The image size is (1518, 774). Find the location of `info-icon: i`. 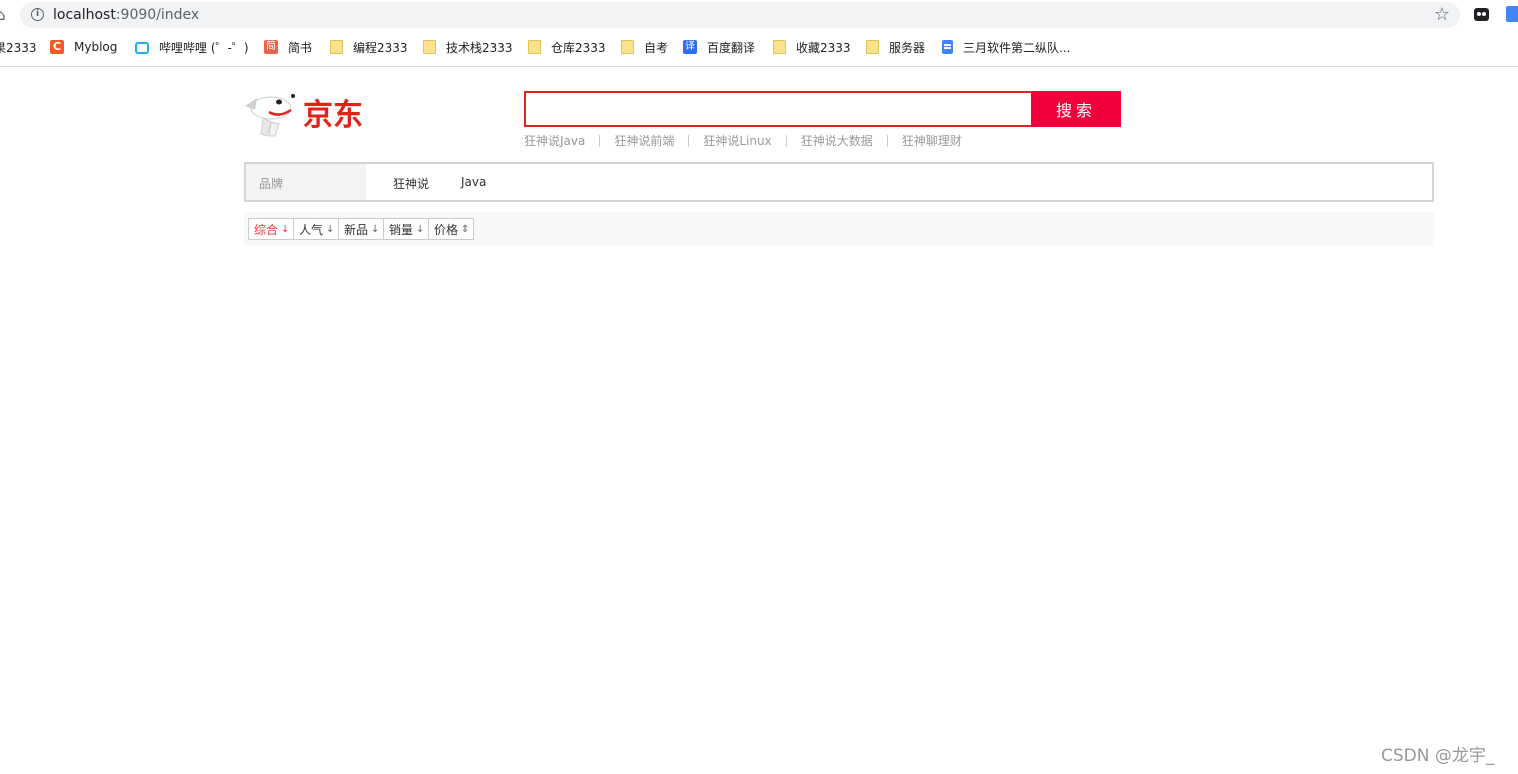

info-icon: i is located at coordinates (37, 14).